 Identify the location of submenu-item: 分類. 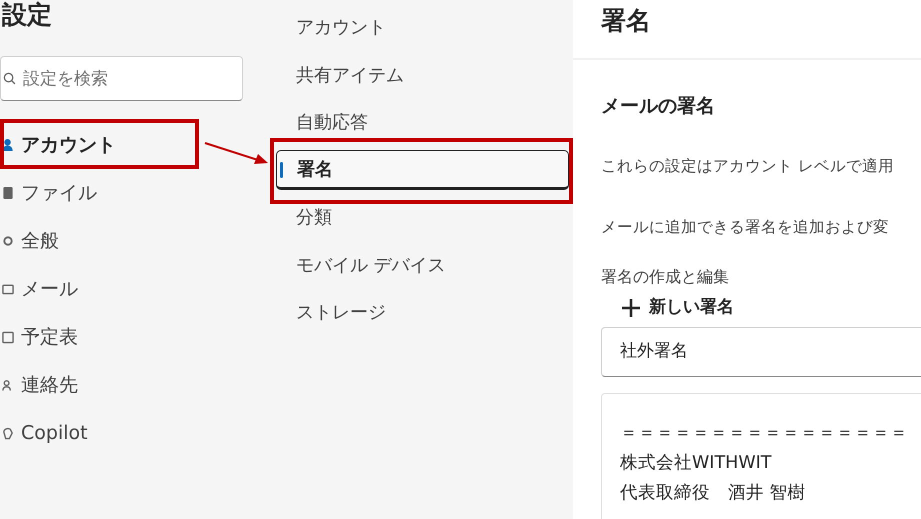
(422, 218).